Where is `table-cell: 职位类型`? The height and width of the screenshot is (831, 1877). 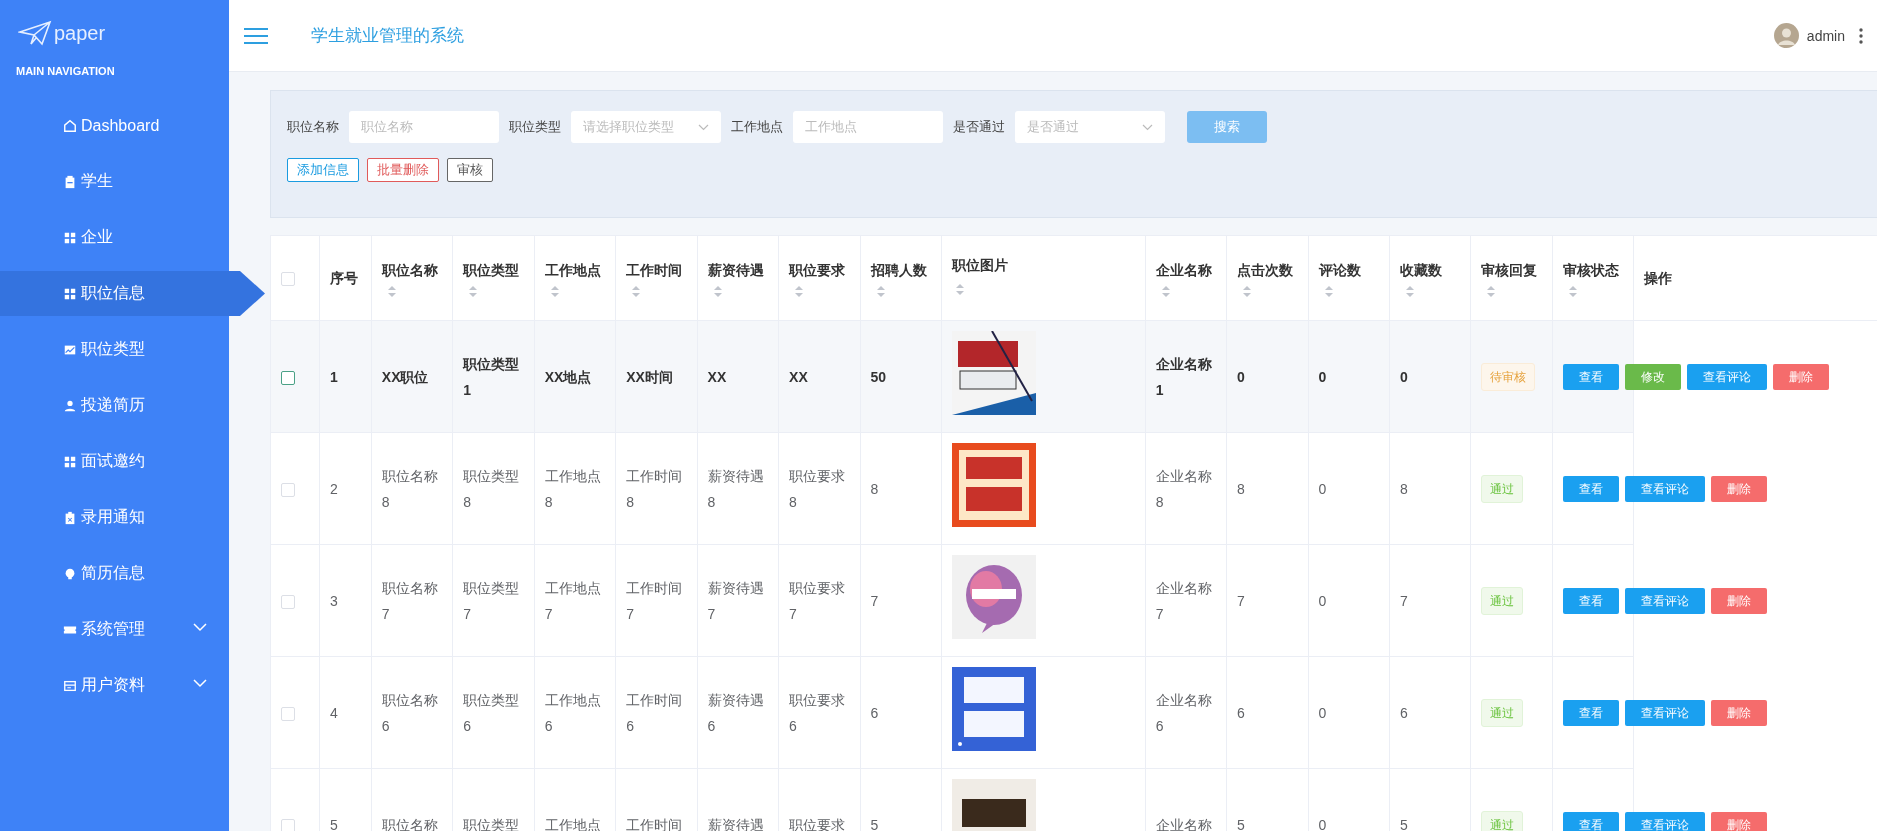 table-cell: 职位类型 is located at coordinates (491, 823).